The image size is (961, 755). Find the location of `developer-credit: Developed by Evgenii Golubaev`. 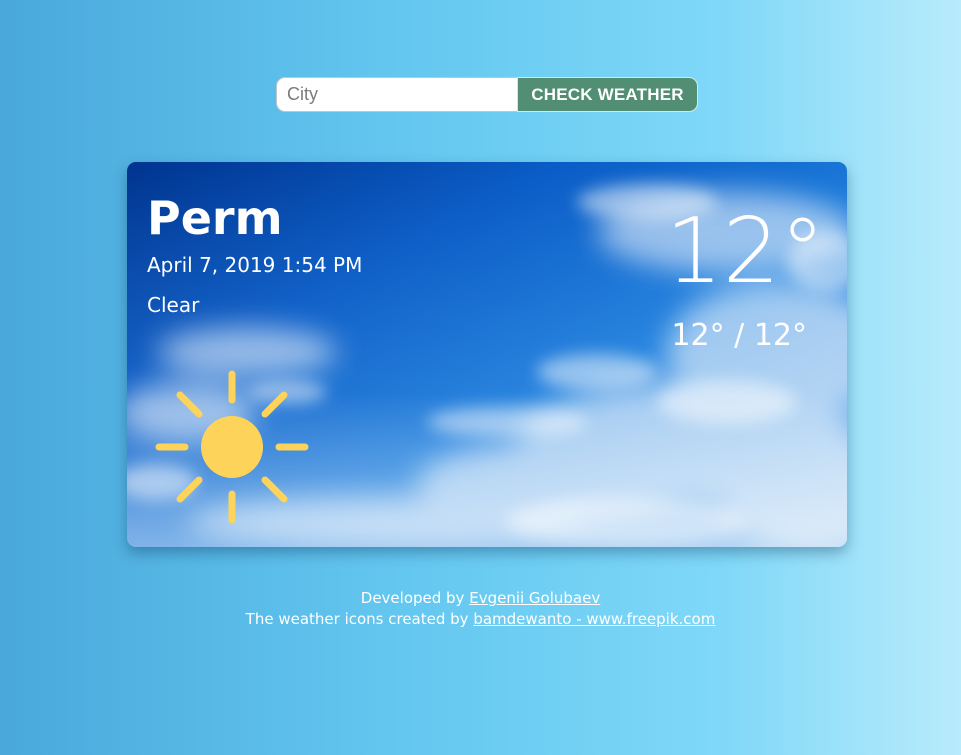

developer-credit: Developed by Evgenii Golubaev is located at coordinates (480, 598).